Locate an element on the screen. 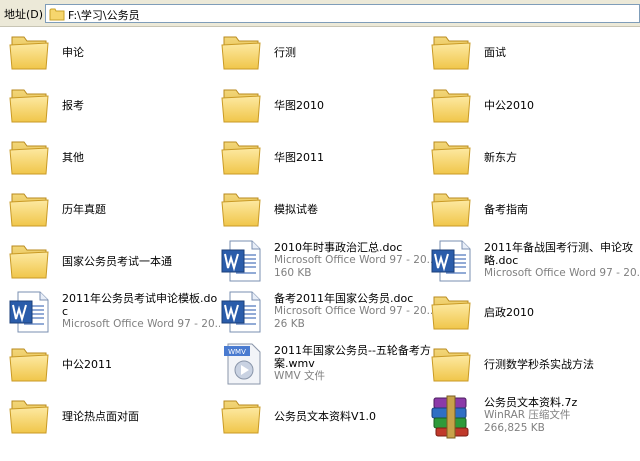  item-name: 2011年国家公务员--五轮备考方案.wmv is located at coordinates (352, 357).